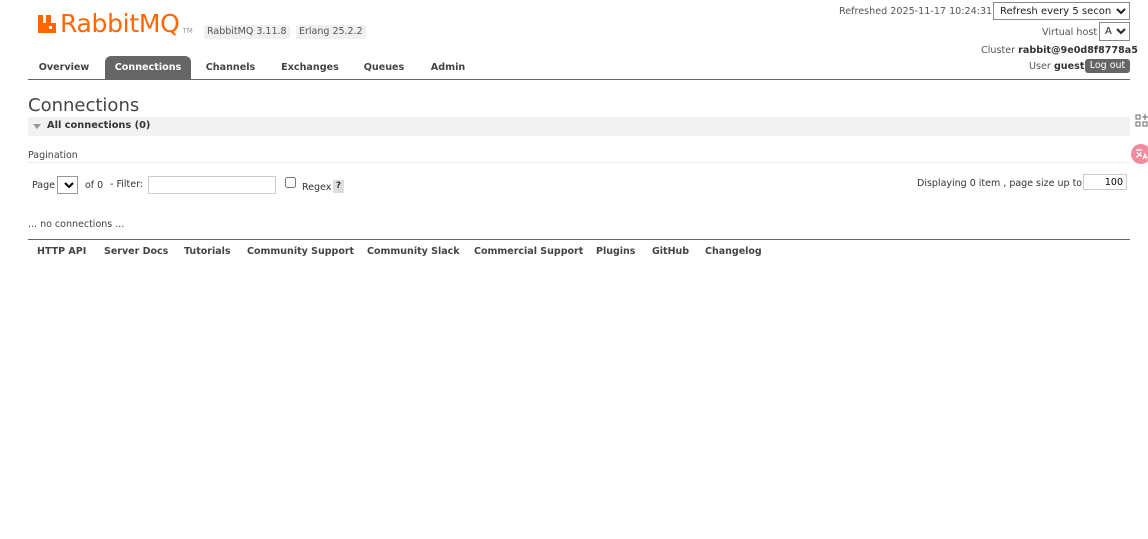 The image size is (1148, 539). What do you see at coordinates (916, 11) in the screenshot?
I see `refreshed-timestamp: Refreshed 2025-11-17 10:24:31` at bounding box center [916, 11].